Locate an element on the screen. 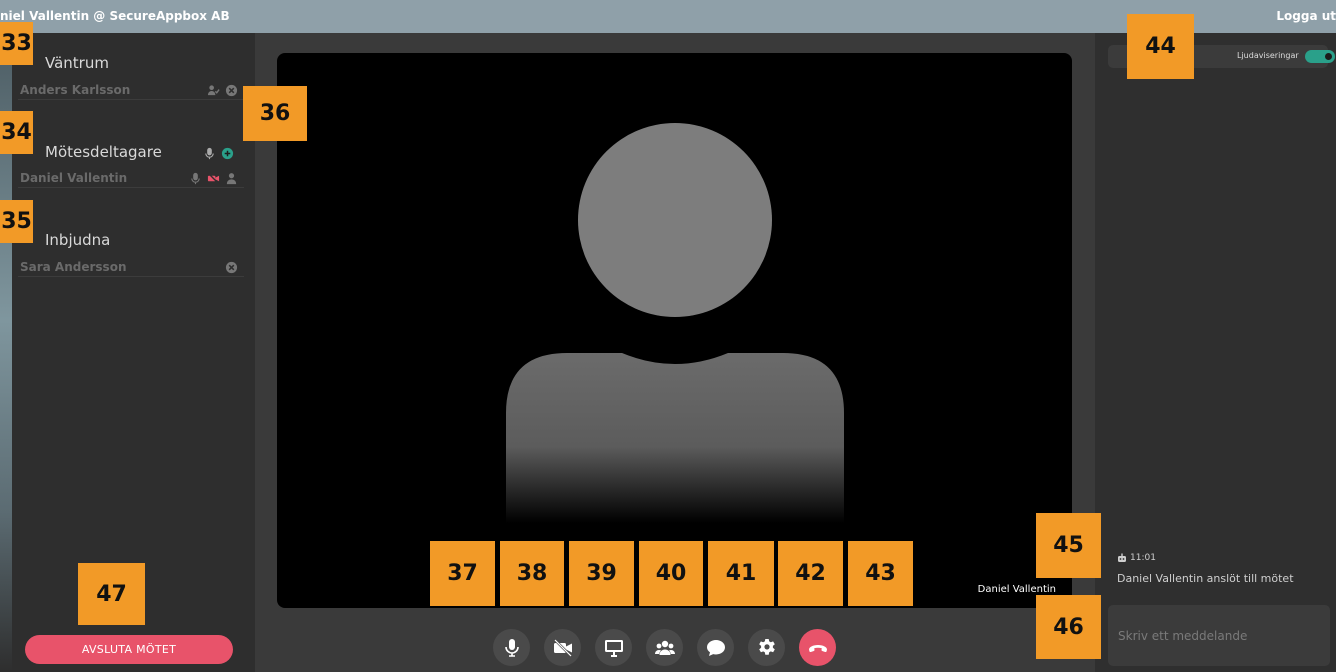 This screenshot has height=672, width=1336. message-timestamp: 11:01 is located at coordinates (1136, 558).